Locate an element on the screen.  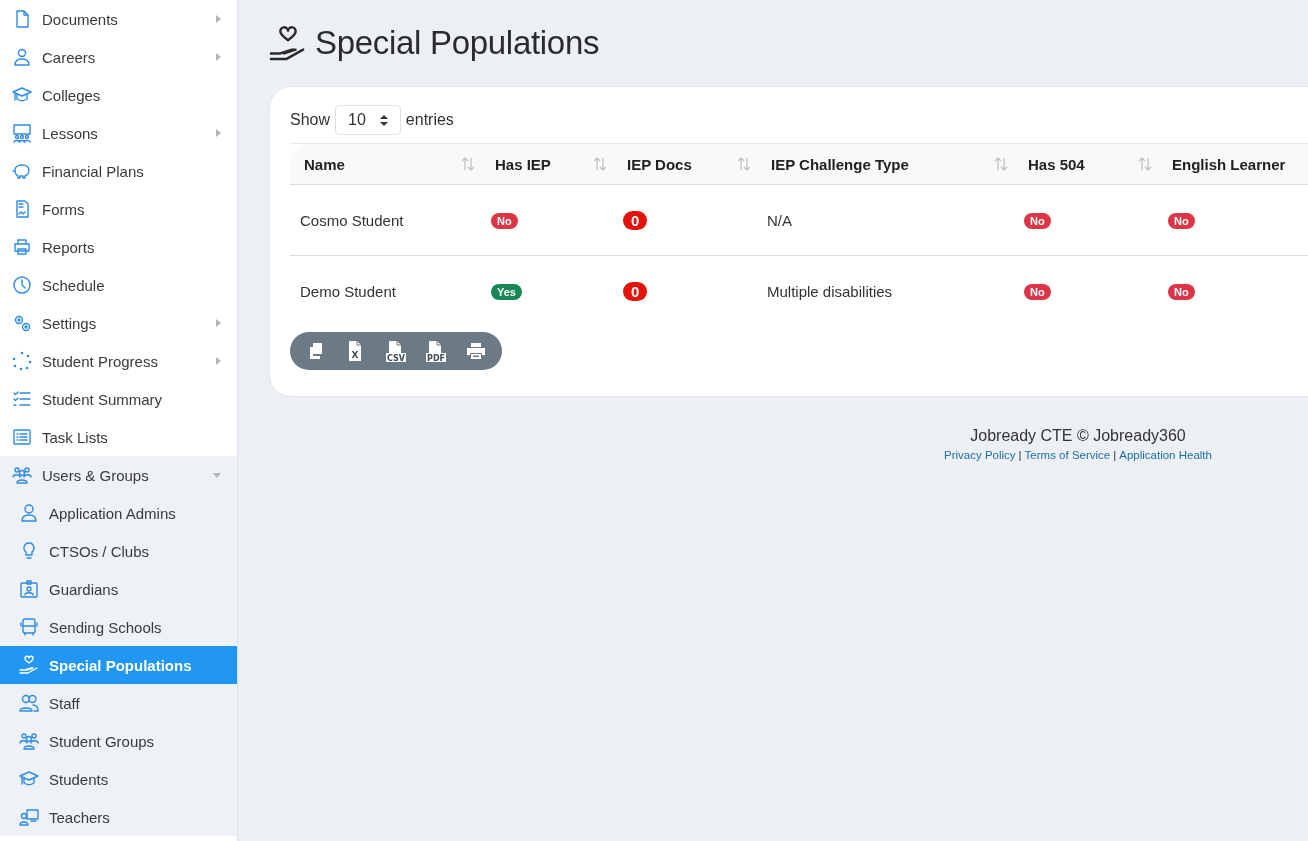
footer-copyright: Jobready CTE © Jobready360 is located at coordinates (1078, 436).